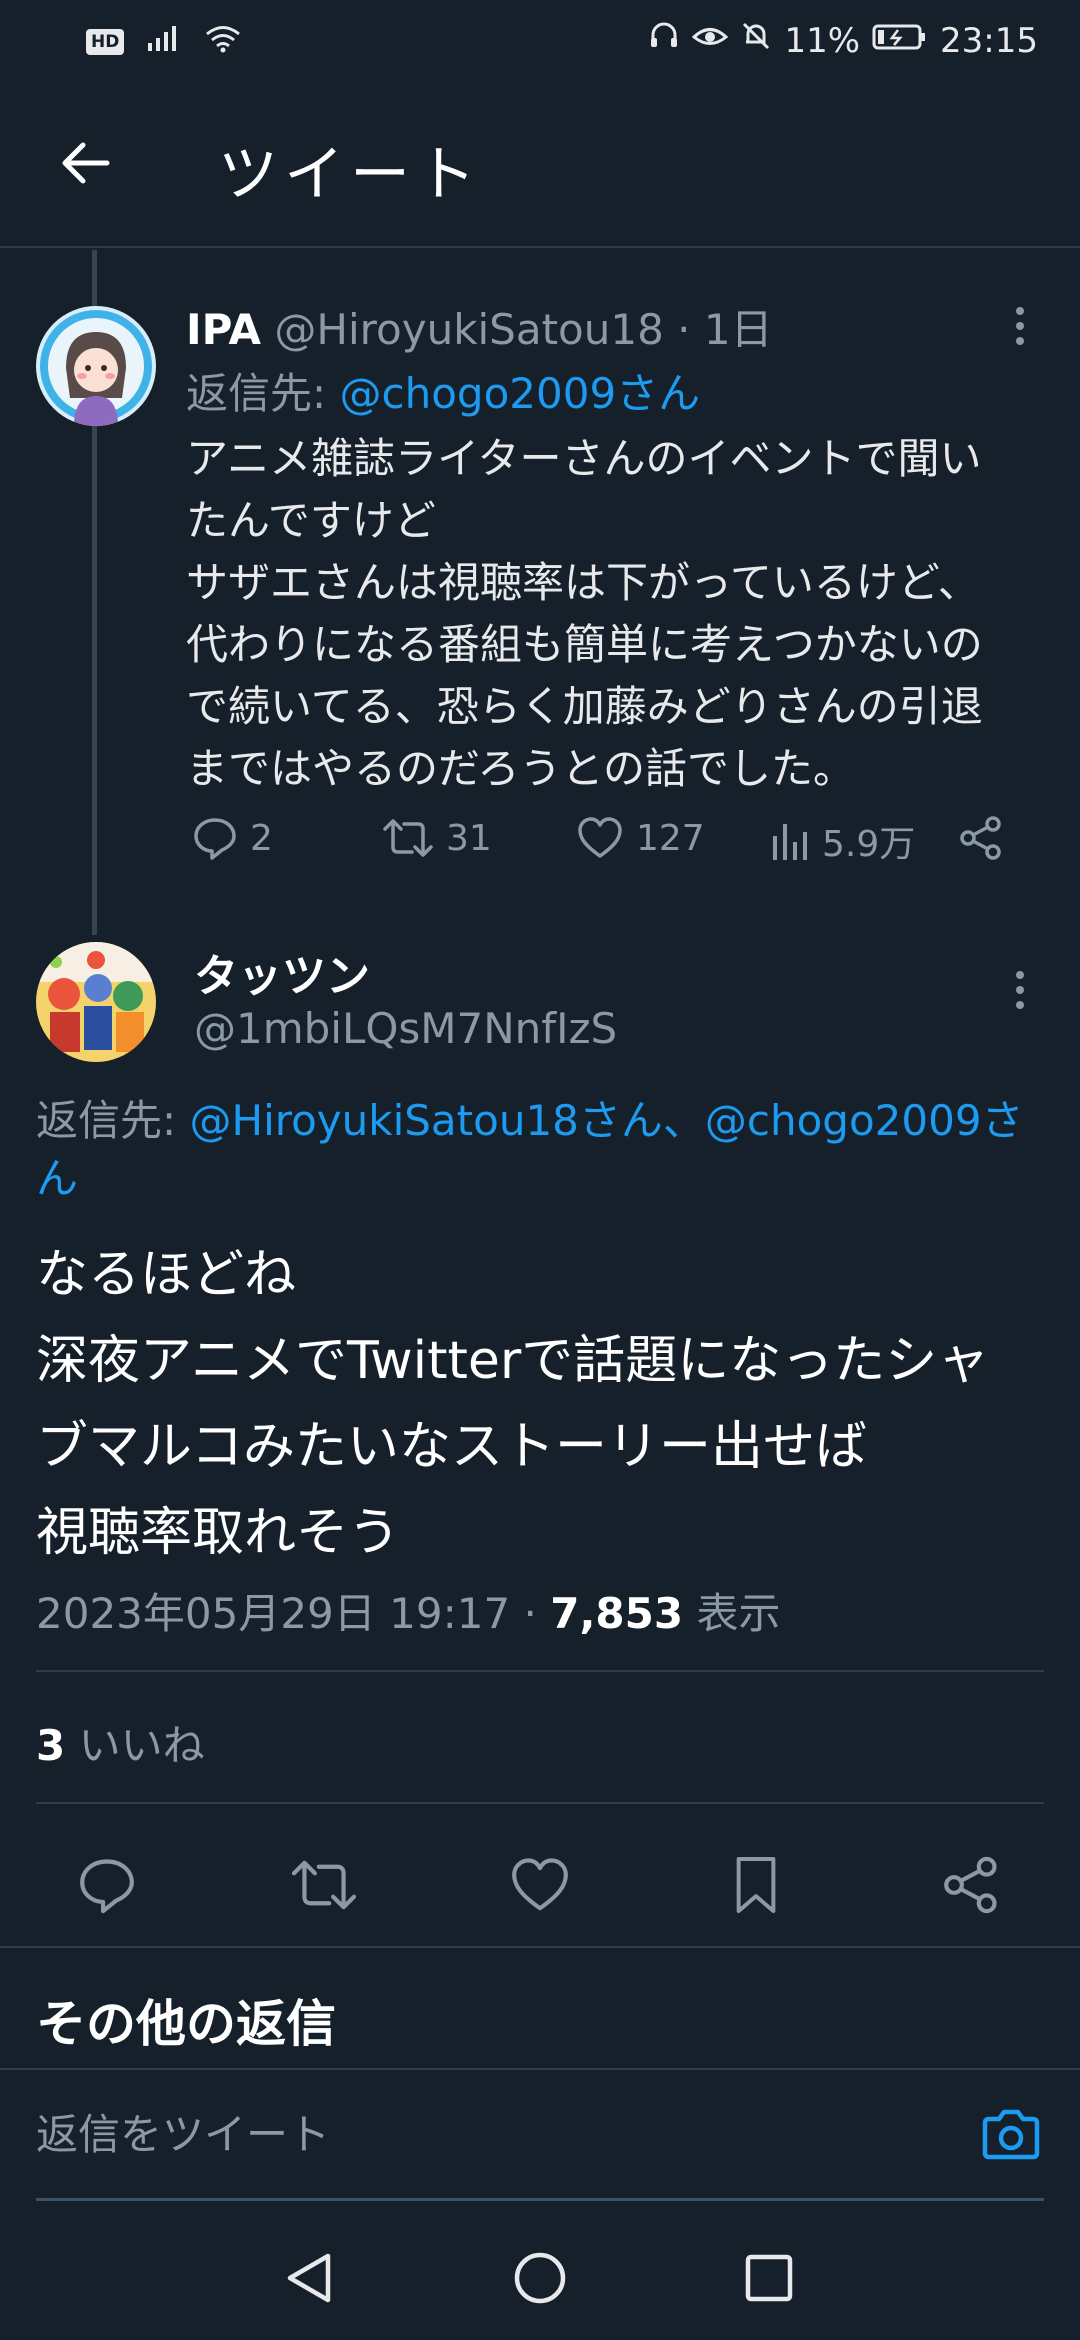 The image size is (1080, 2340). I want to click on views-count: 7,853, so click(616, 1613).